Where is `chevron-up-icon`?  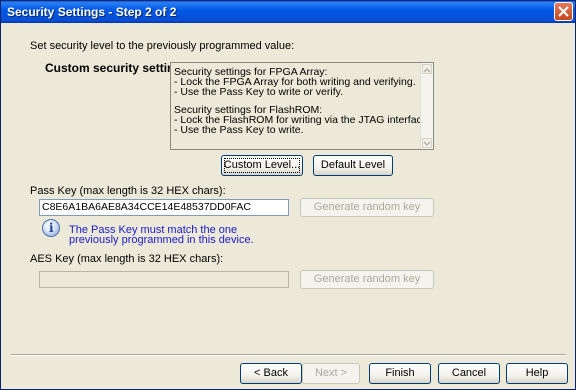
chevron-up-icon is located at coordinates (427, 70).